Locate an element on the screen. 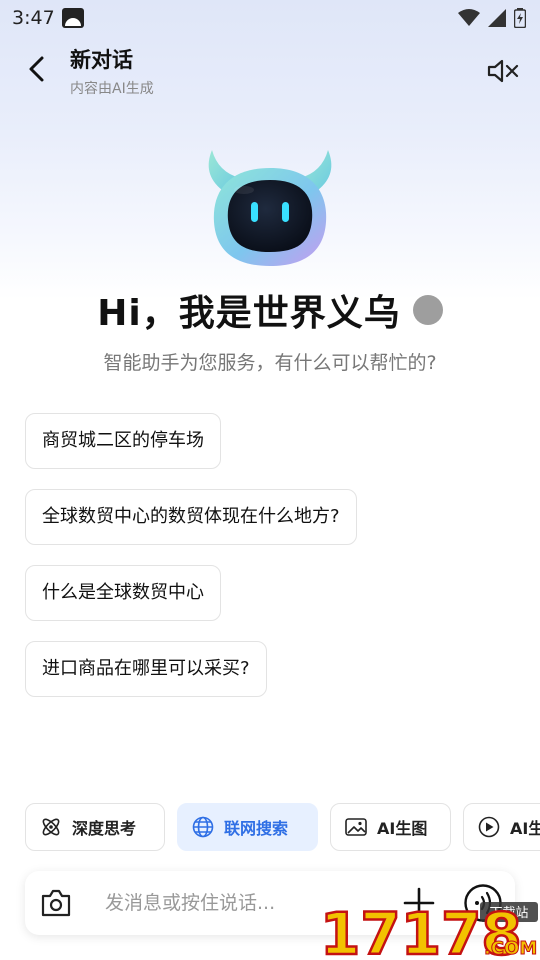  greeting: Hi，我是世界义乌 is located at coordinates (270, 310).